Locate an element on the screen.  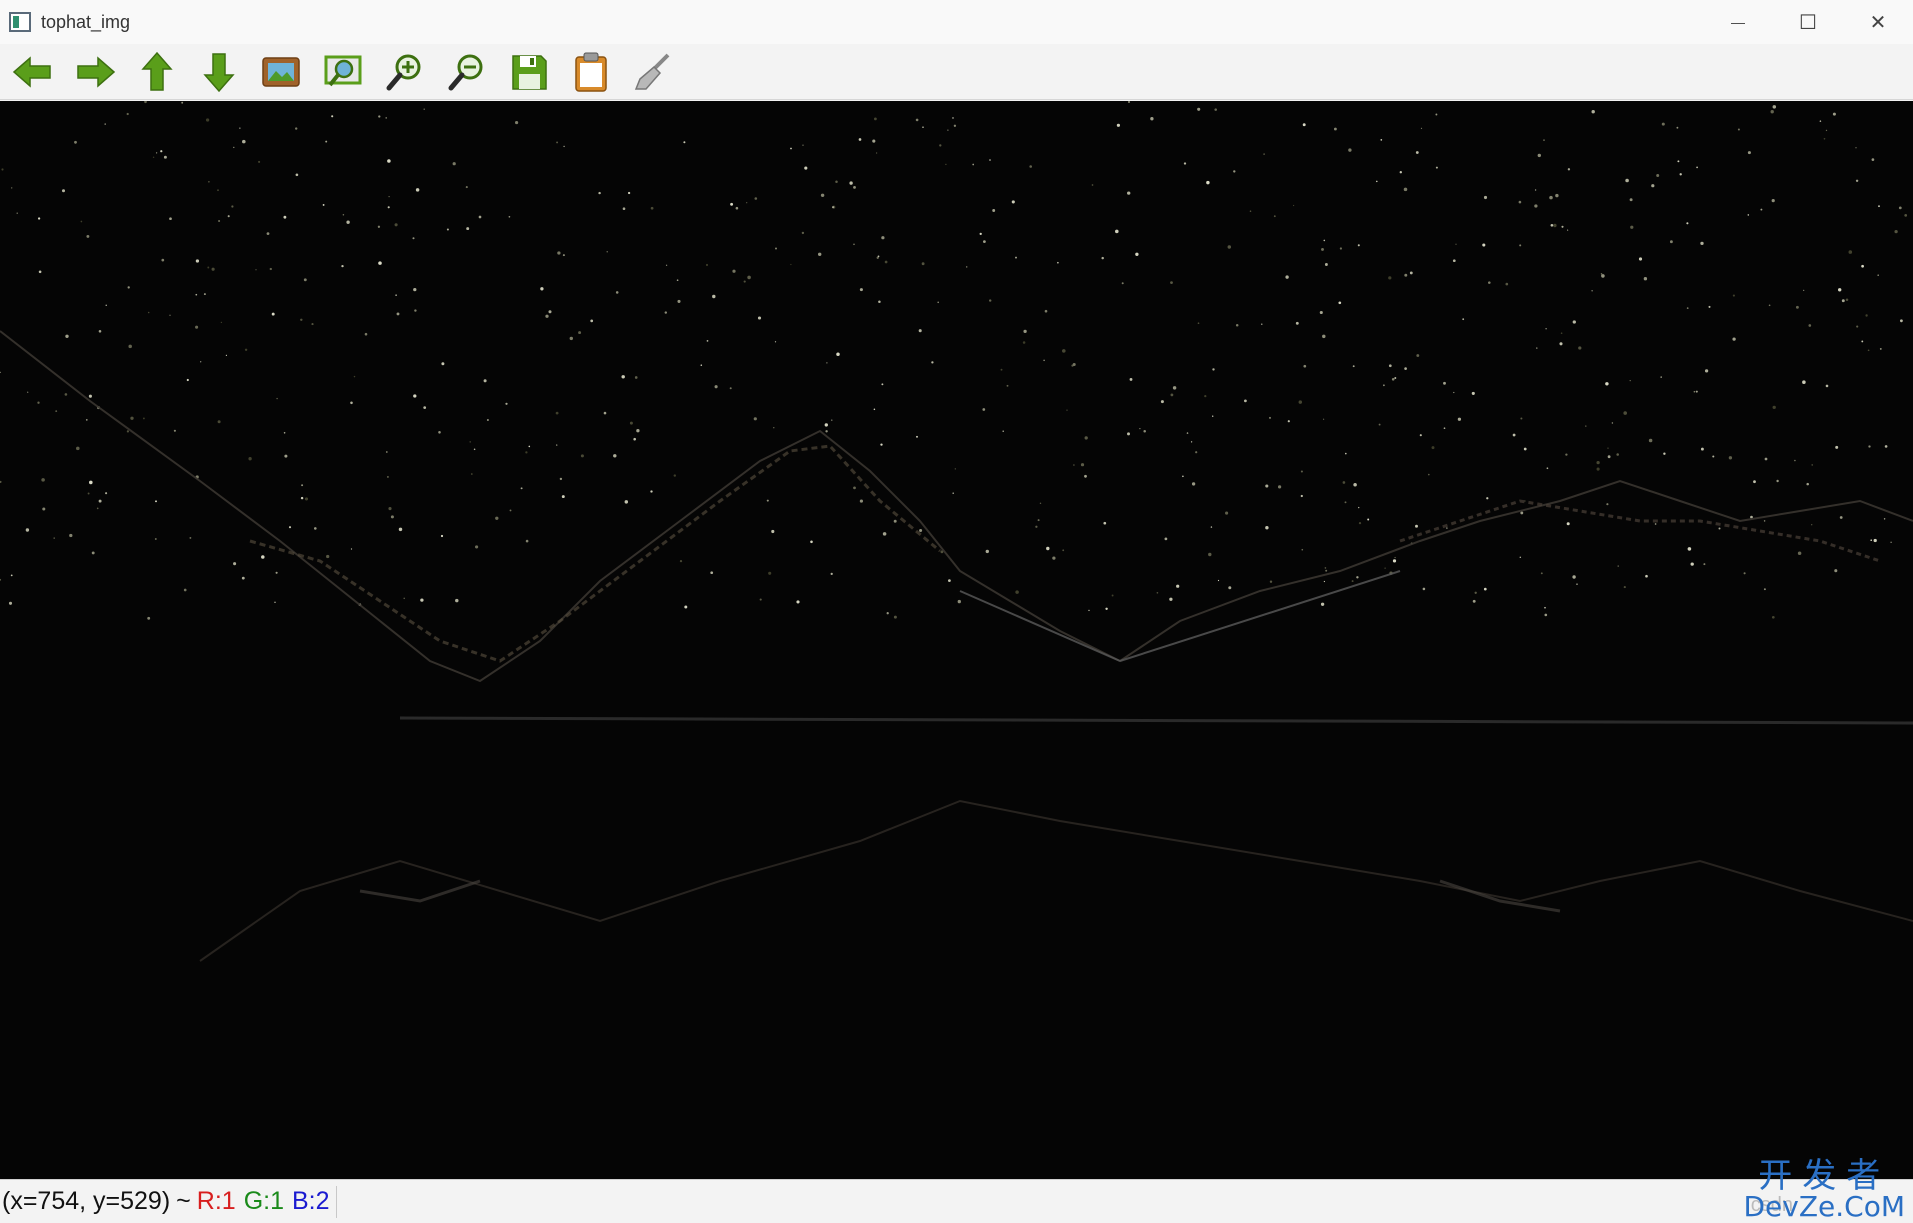
arrow-right-icon is located at coordinates (96, 71).